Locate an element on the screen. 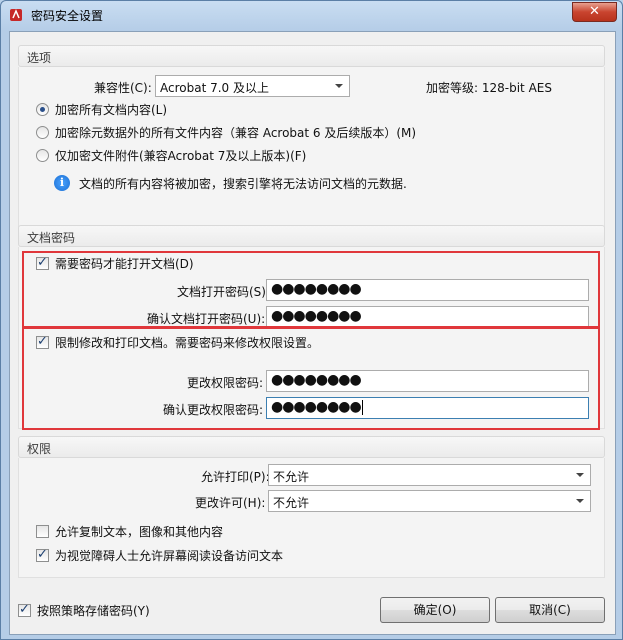 This screenshot has width=623, height=640. change-permission-password-input: ●●●●●●●● is located at coordinates (427, 381).